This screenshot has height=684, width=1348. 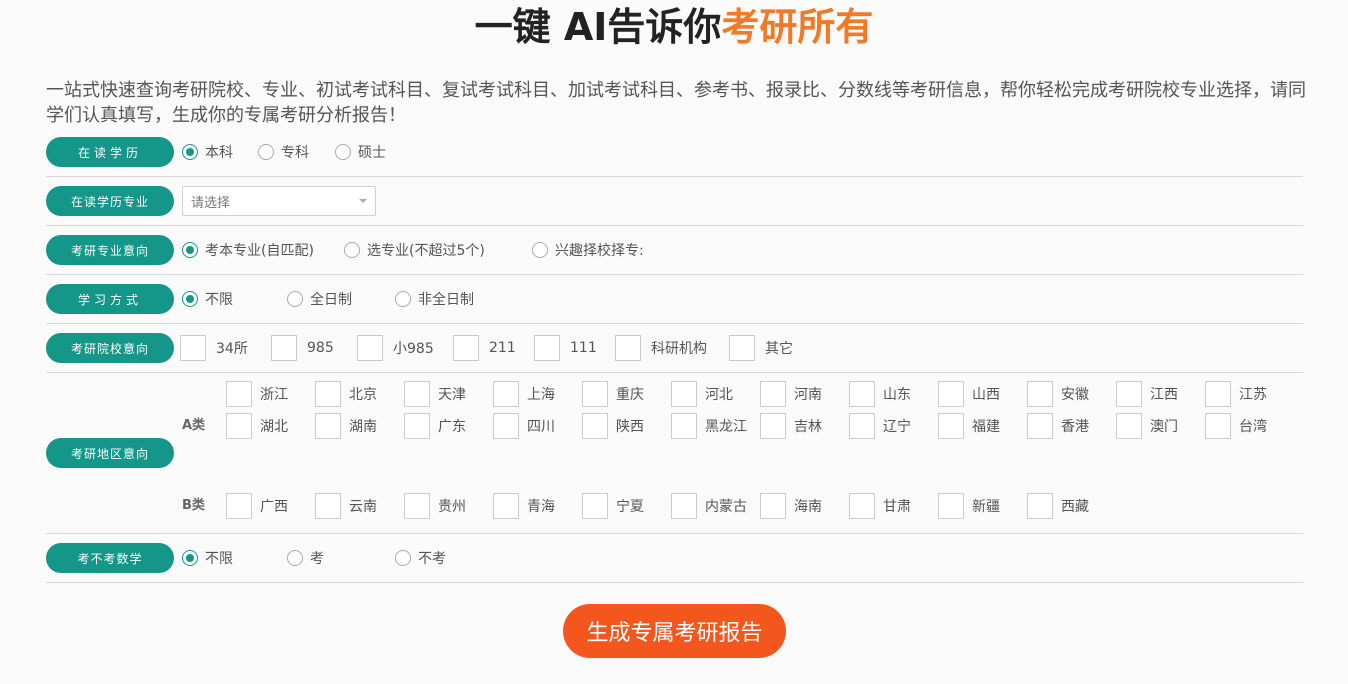 I want to click on check-region-a-11: 江苏, so click(x=1249, y=394).